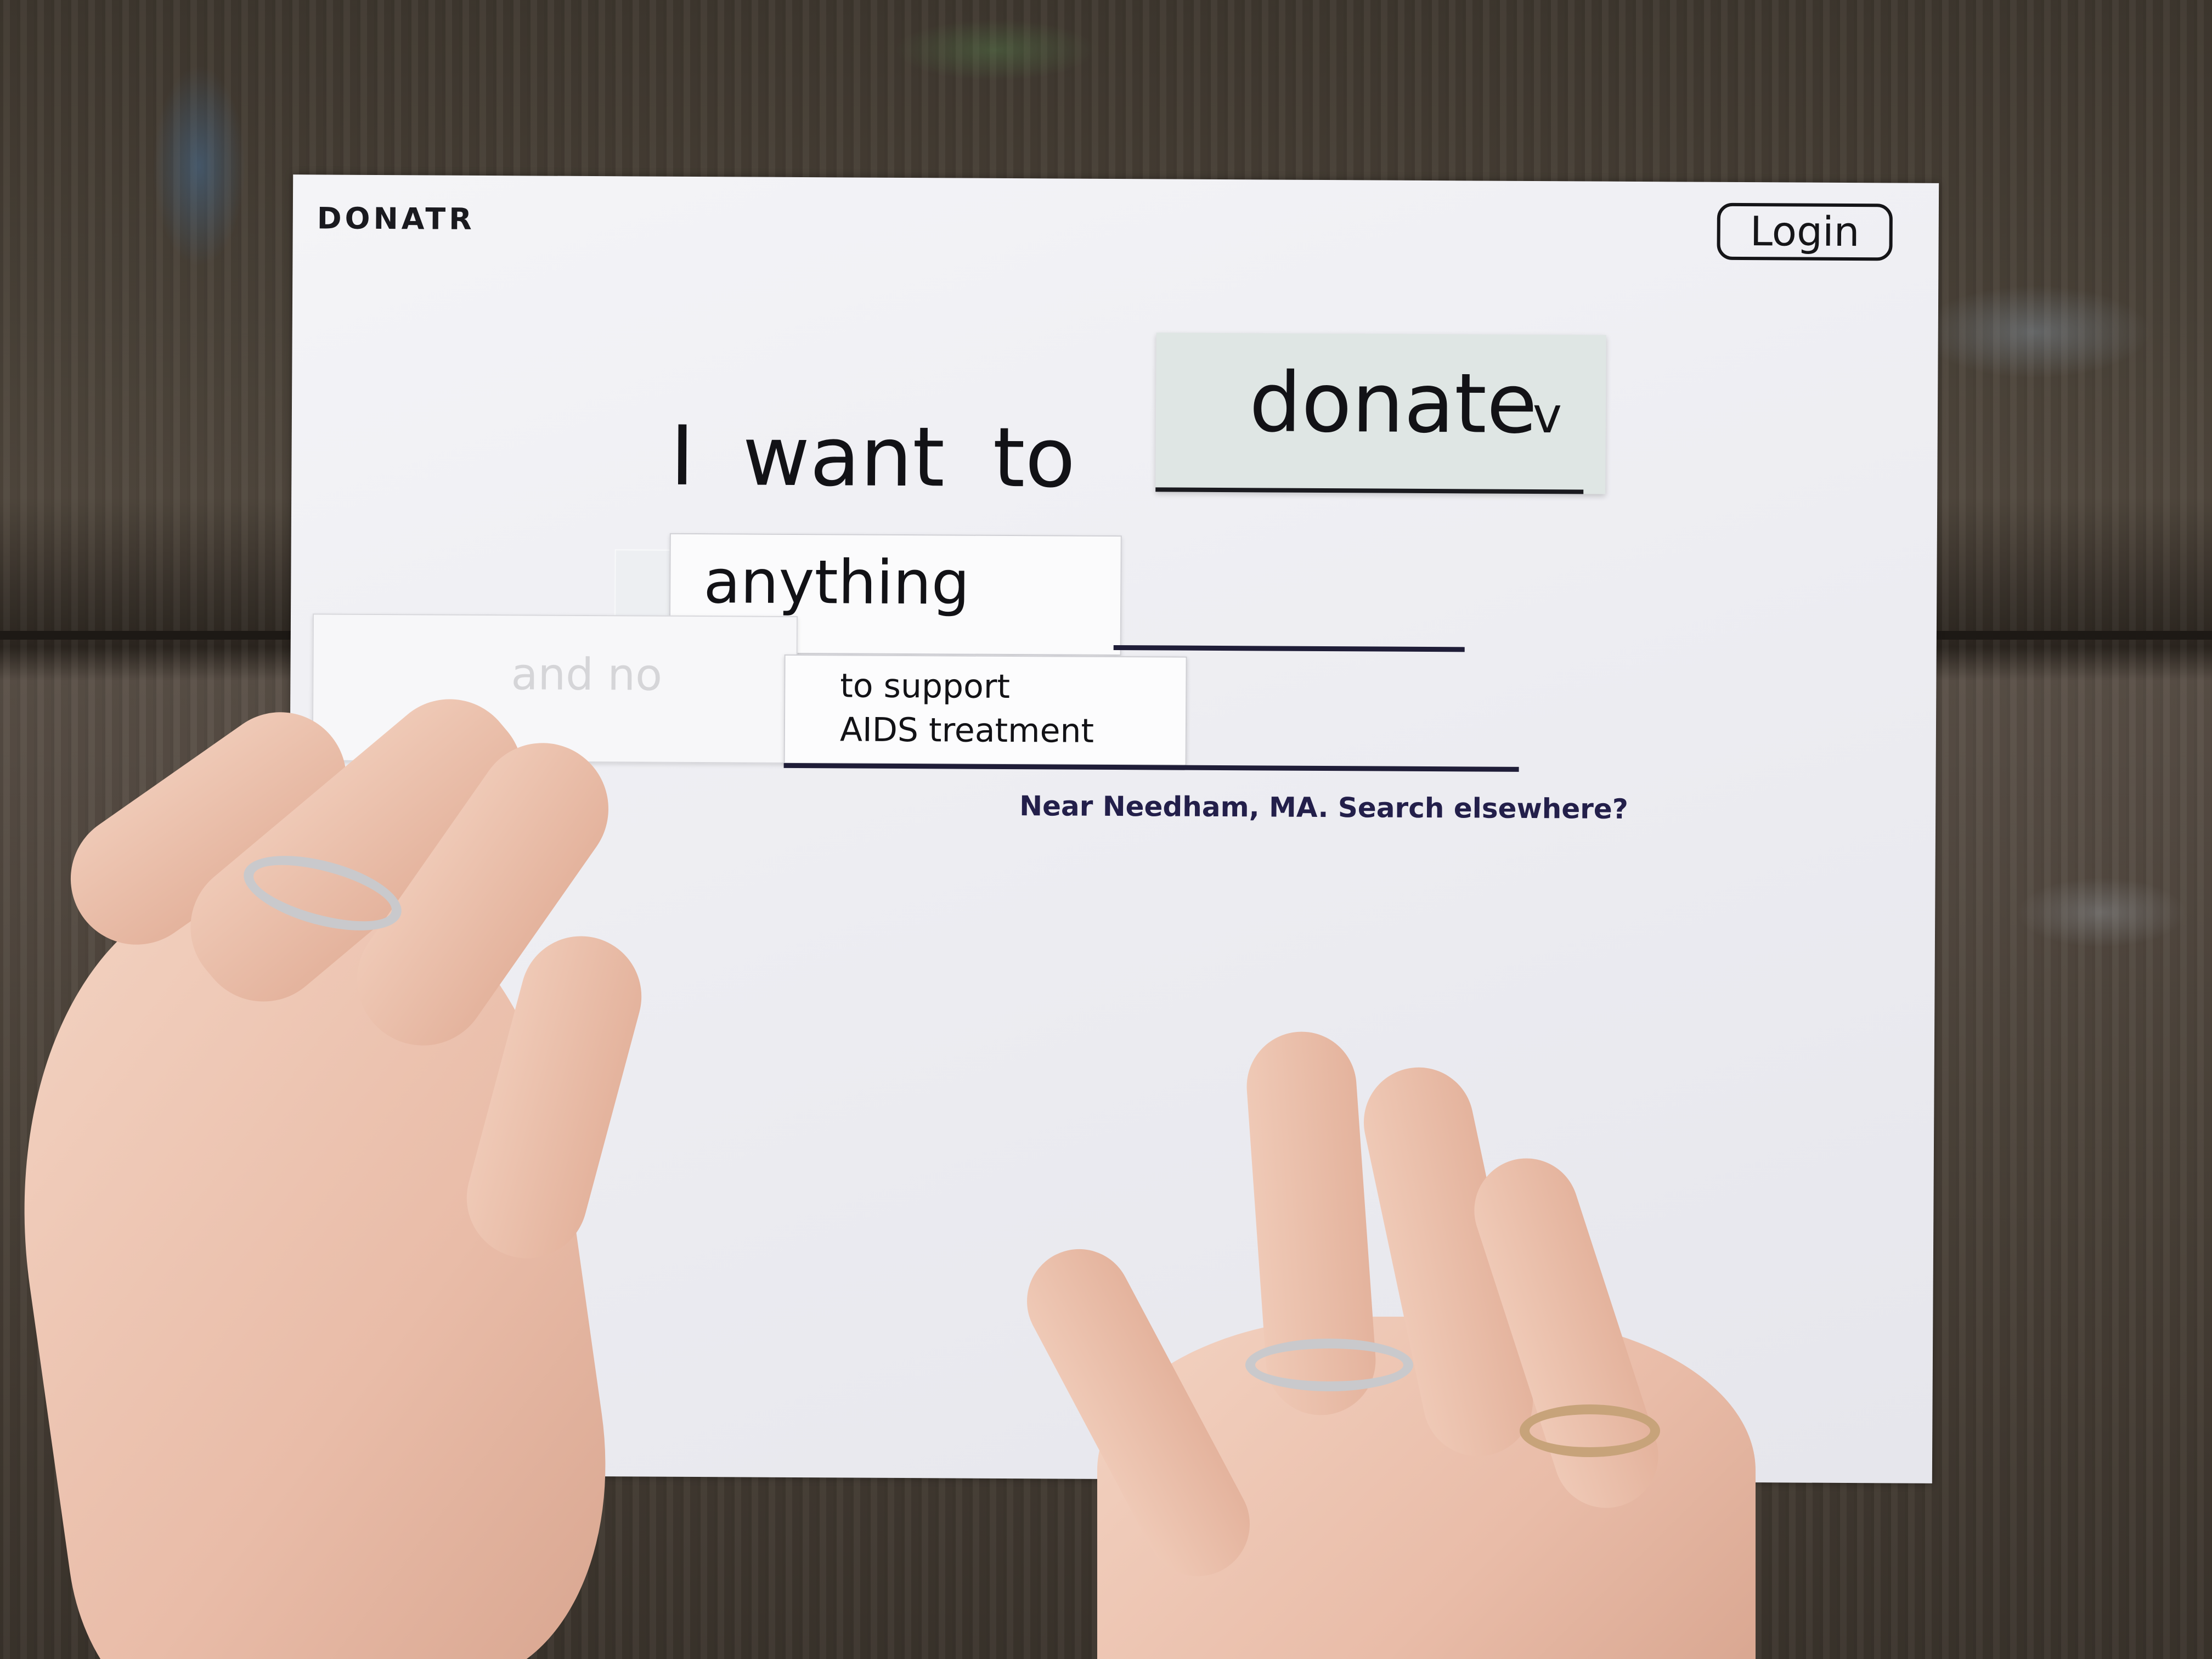 The width and height of the screenshot is (2212, 1659). Describe the element at coordinates (873, 457) in the screenshot. I see `sentence-prefix: I want to` at that location.